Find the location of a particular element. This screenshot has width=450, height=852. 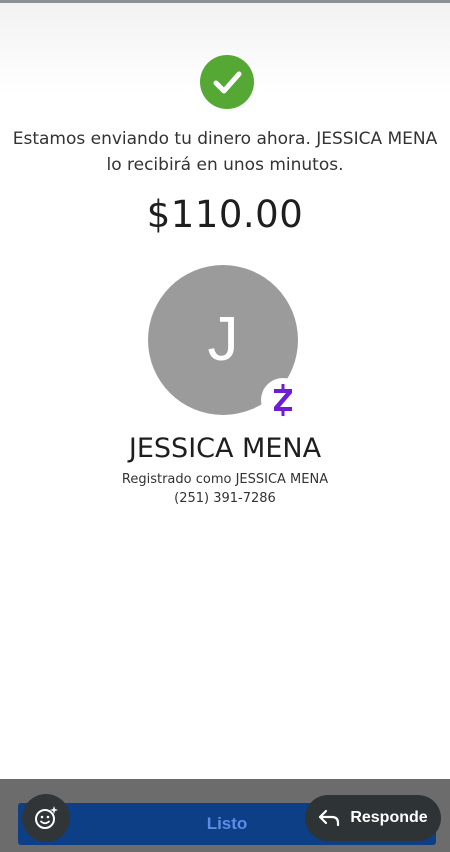

reply-label: Responde is located at coordinates (389, 817).